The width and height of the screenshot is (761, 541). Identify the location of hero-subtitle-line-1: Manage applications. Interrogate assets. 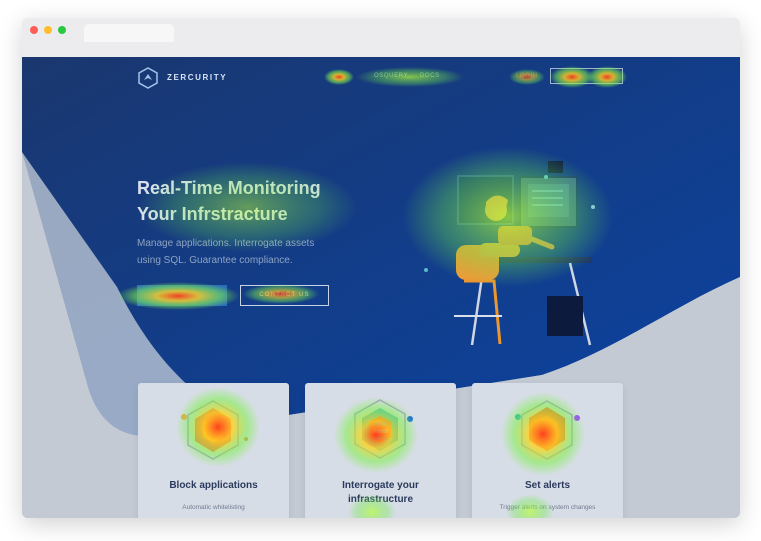
(226, 243).